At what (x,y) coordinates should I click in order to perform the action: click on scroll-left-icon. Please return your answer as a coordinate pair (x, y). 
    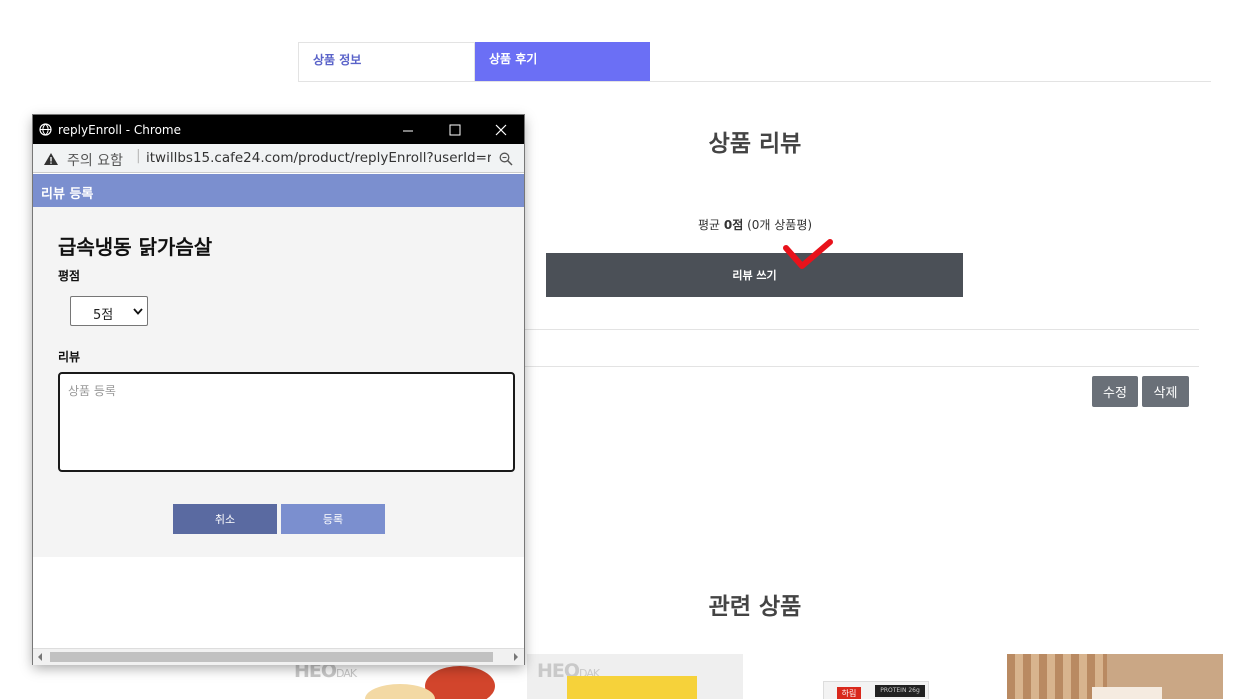
    Looking at the image, I should click on (40, 657).